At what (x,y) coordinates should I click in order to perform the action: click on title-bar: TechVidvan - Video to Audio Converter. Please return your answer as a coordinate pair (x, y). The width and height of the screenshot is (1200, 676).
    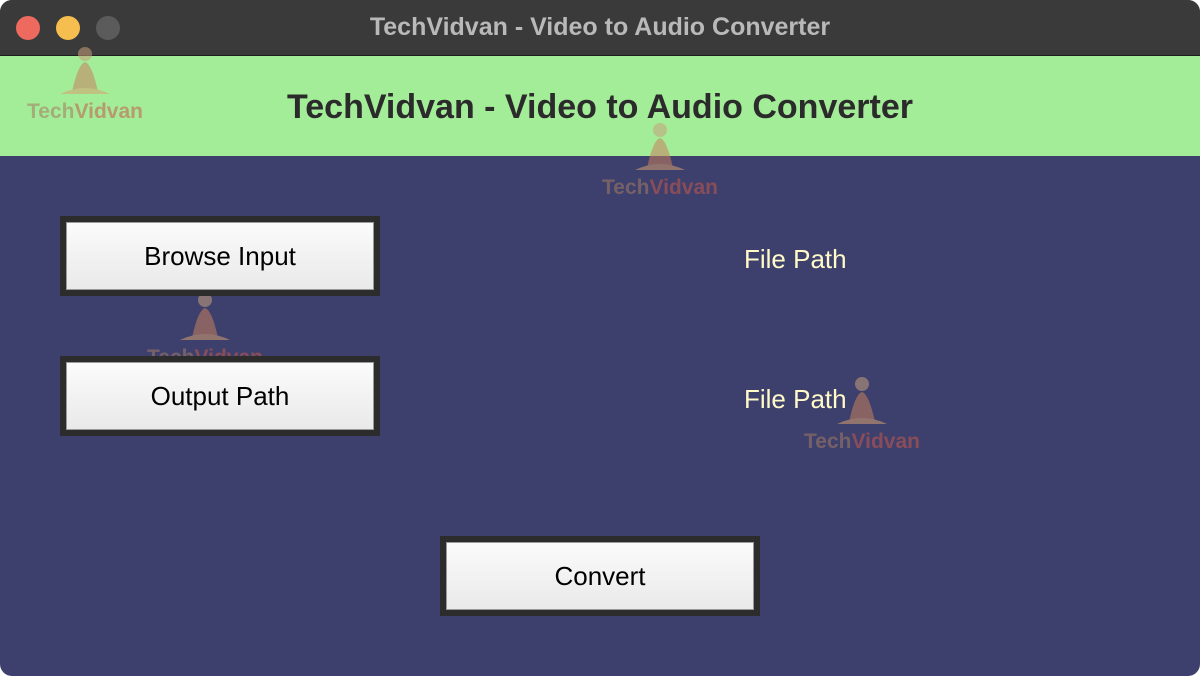
    Looking at the image, I should click on (600, 28).